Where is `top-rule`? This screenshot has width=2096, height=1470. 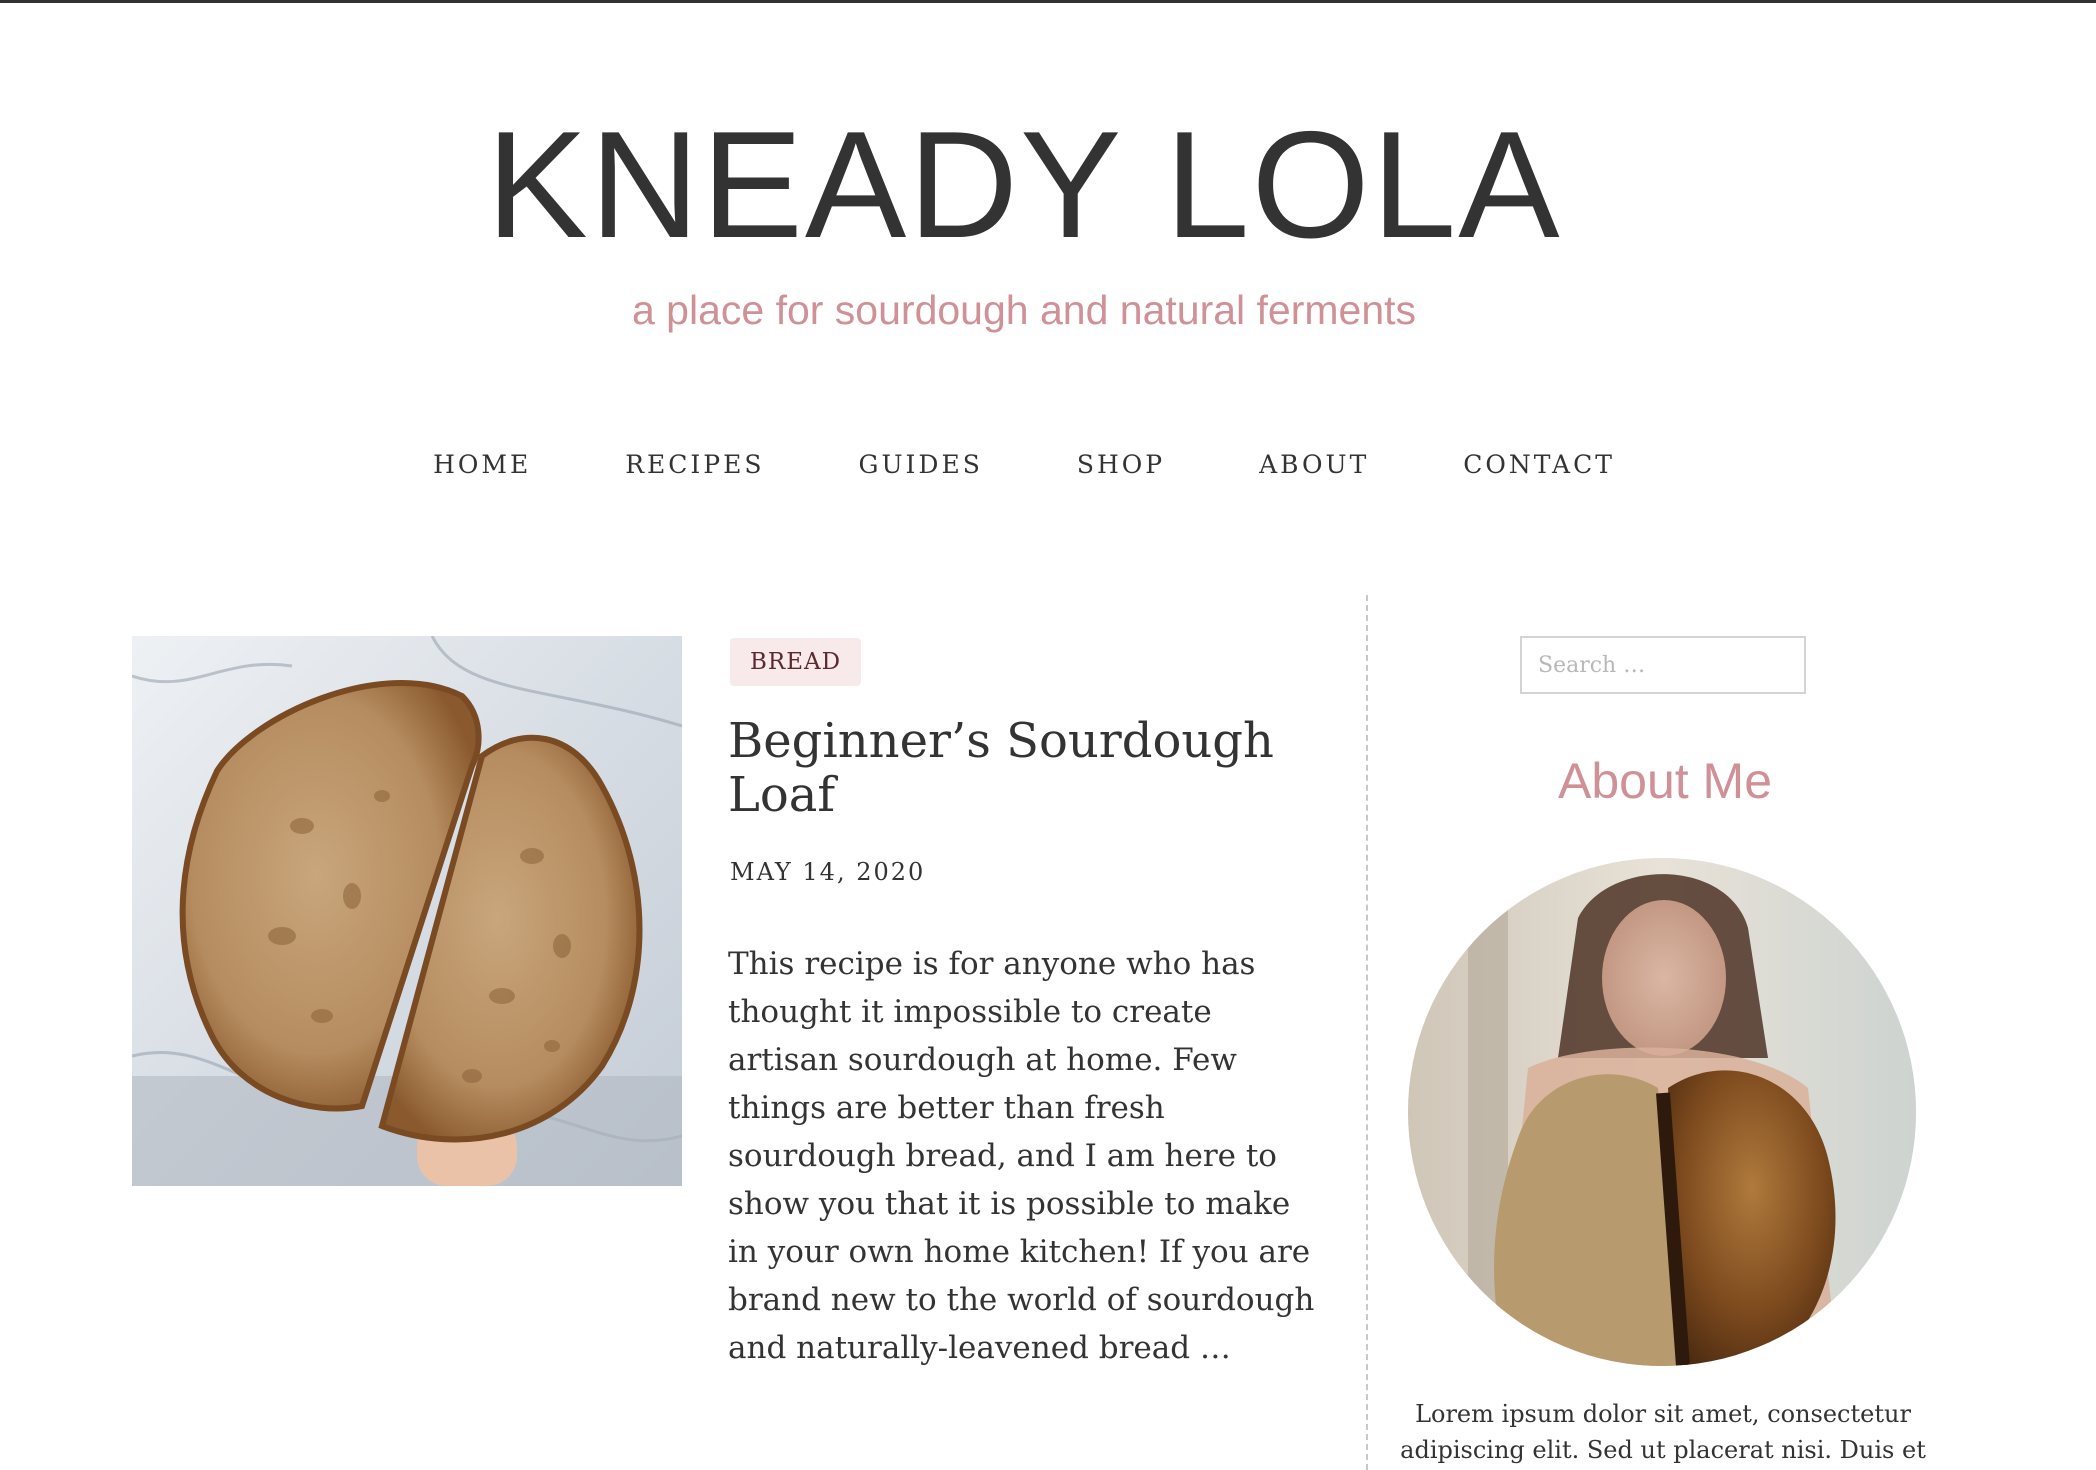
top-rule is located at coordinates (1048, 1).